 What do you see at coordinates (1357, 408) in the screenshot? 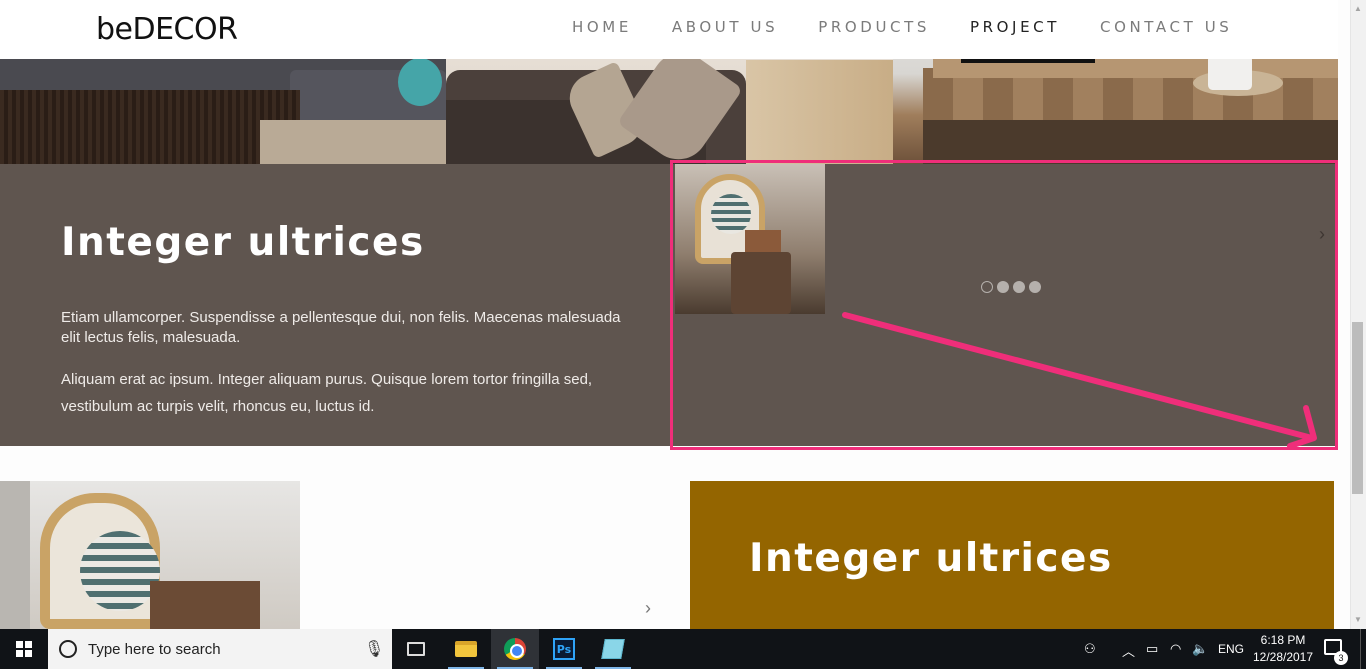
I see `scrollbar-thumb` at bounding box center [1357, 408].